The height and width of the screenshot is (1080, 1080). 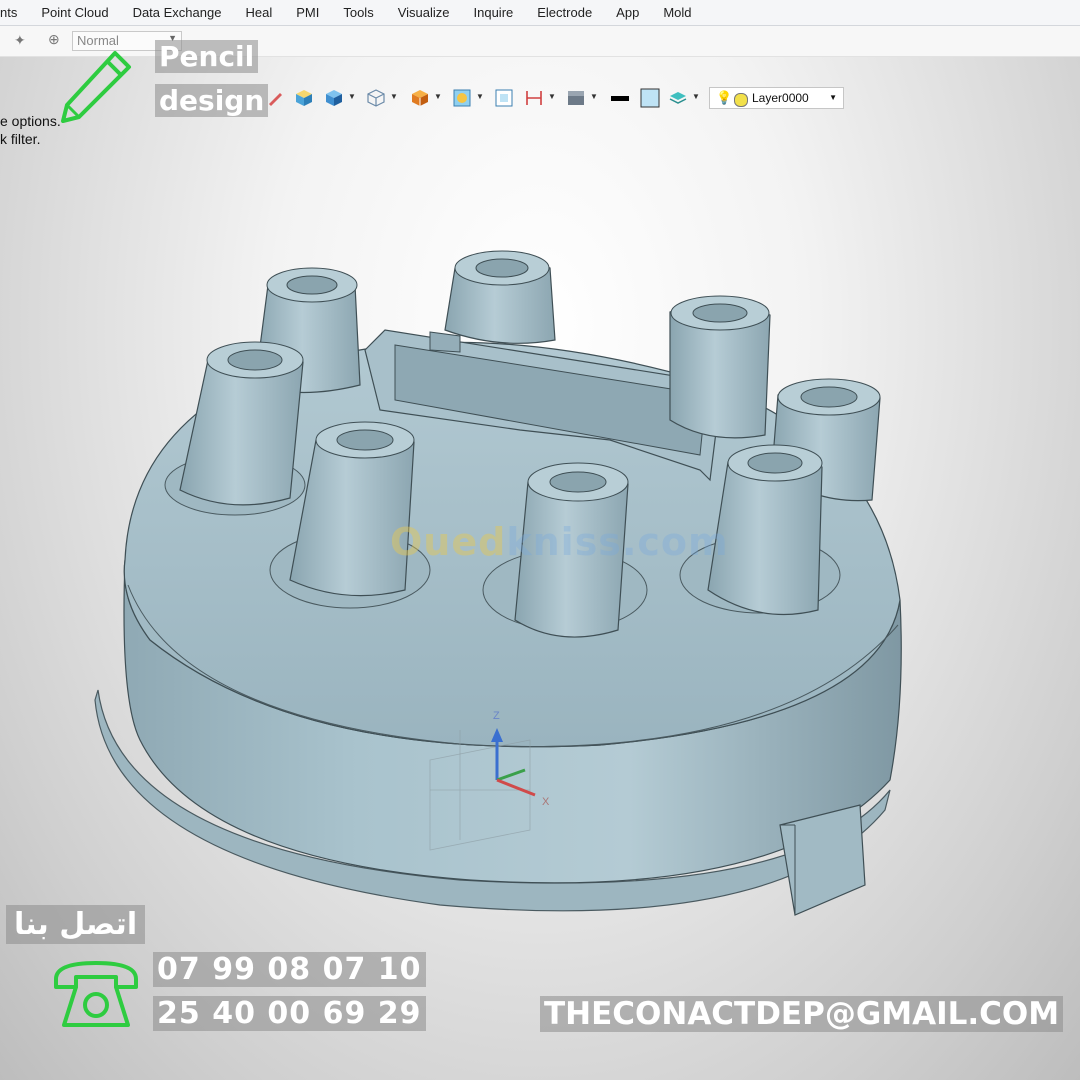 What do you see at coordinates (675, 542) in the screenshot?
I see `watermark-part-3: .com` at bounding box center [675, 542].